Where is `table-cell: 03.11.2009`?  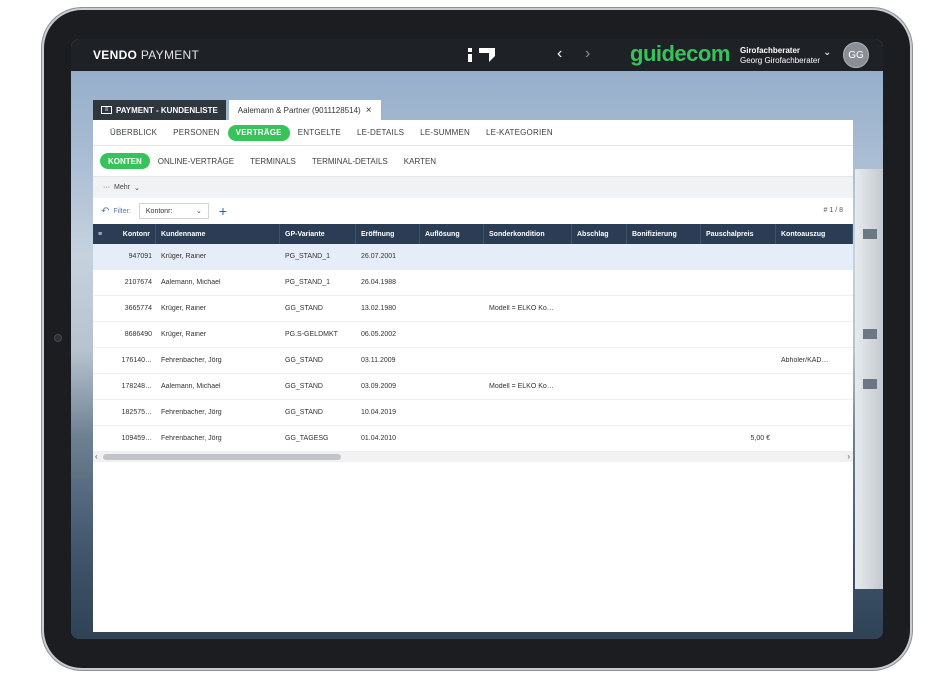 table-cell: 03.11.2009 is located at coordinates (378, 360).